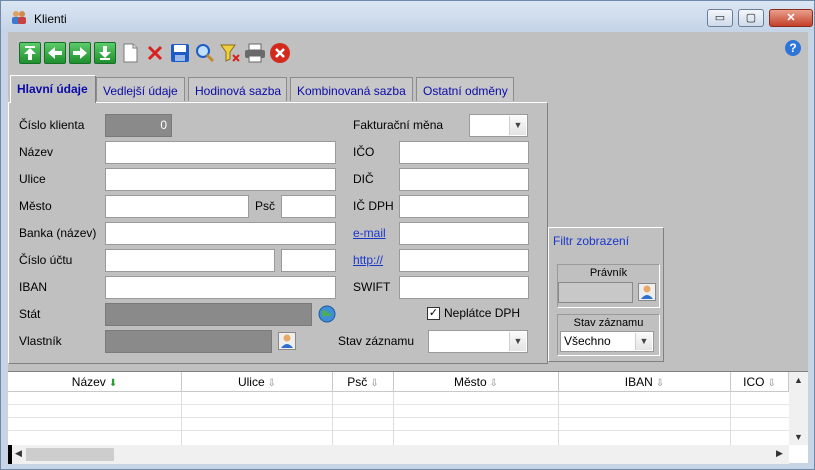  I want to click on chevron-right-icon: ▶, so click(779, 453).